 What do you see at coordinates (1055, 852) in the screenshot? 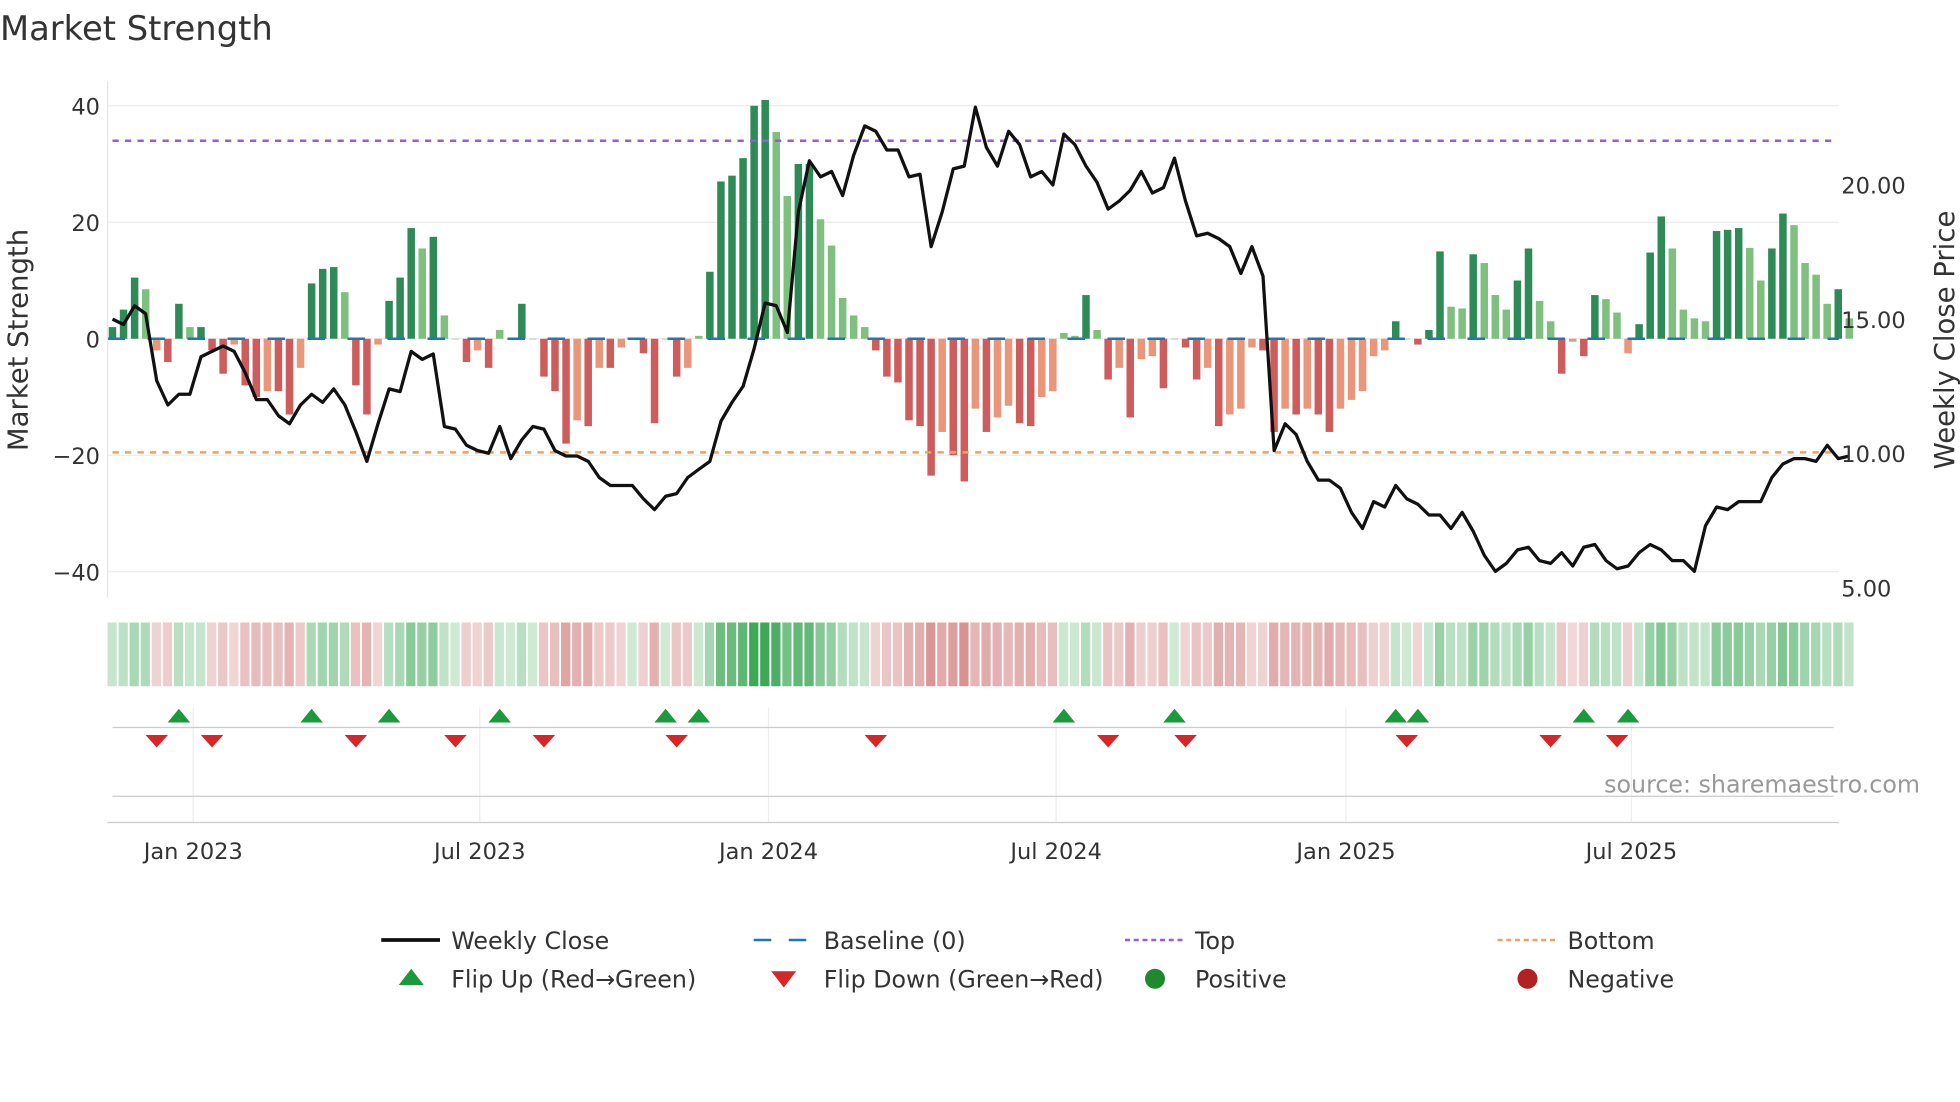
I see `x-tick-label: Jul 2024` at bounding box center [1055, 852].